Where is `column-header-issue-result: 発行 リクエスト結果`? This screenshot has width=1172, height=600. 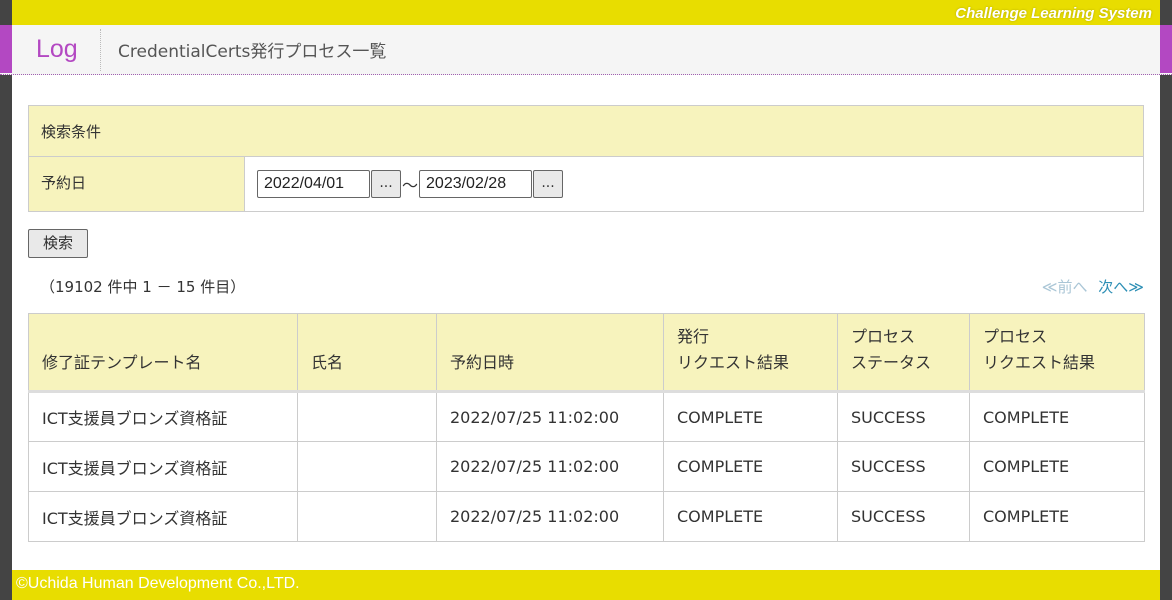 column-header-issue-result: 発行 リクエスト結果 is located at coordinates (750, 353).